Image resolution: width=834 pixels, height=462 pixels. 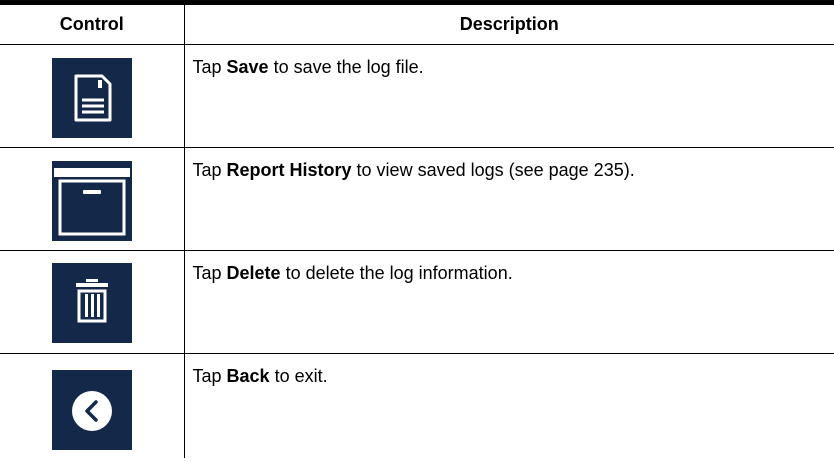 I want to click on header-control: Control, so click(x=92, y=22).